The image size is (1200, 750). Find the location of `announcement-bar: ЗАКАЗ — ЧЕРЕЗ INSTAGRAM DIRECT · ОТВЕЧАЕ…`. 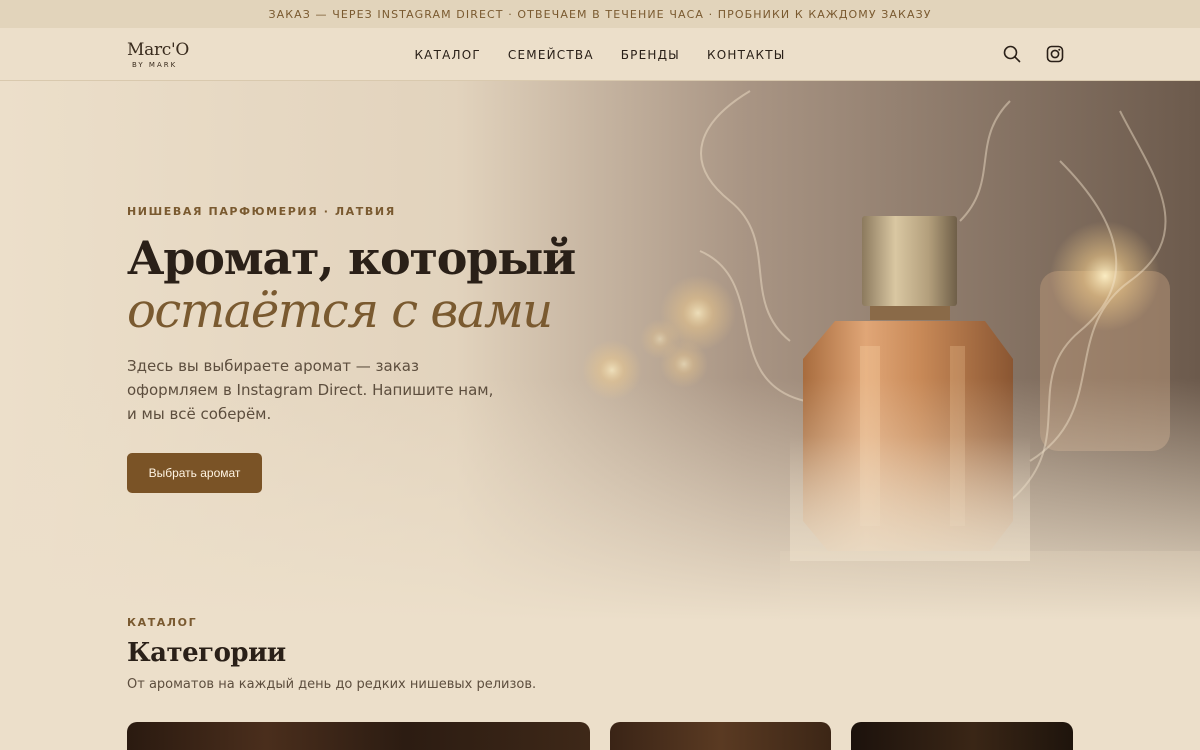

announcement-bar: ЗАКАЗ — ЧЕРЕЗ INSTAGRAM DIRECT · ОТВЕЧАЕ… is located at coordinates (600, 14).